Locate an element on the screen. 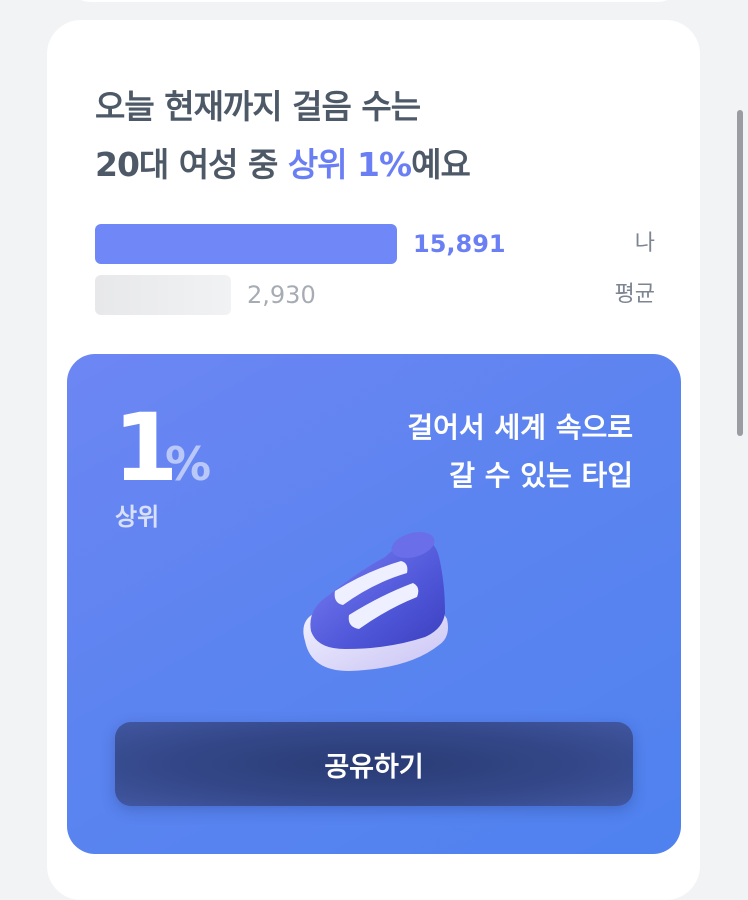 Image resolution: width=748 pixels, height=900 pixels. share-button: 공유하기 is located at coordinates (374, 764).